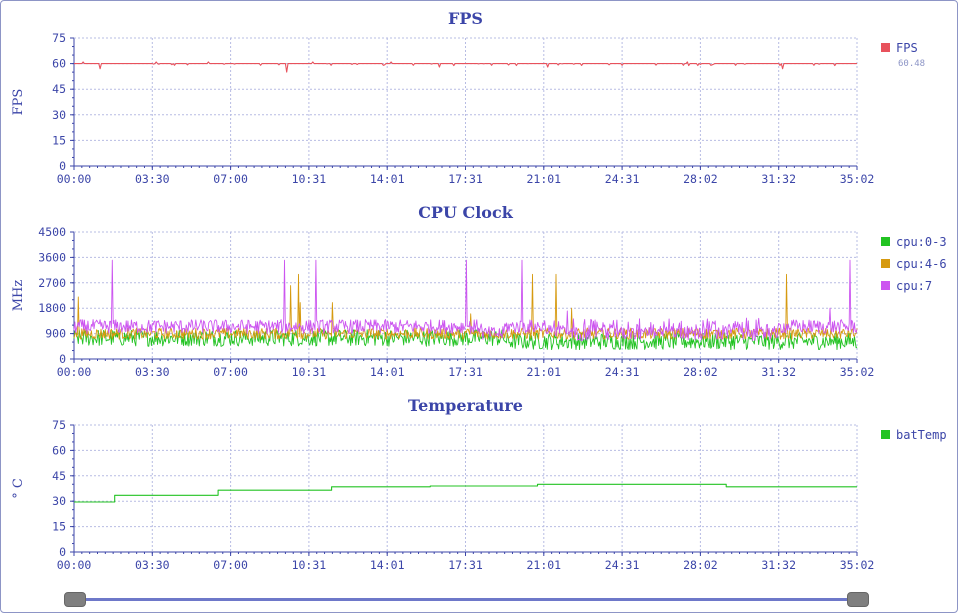  I want to click on legend-value: 60.48, so click(911, 64).